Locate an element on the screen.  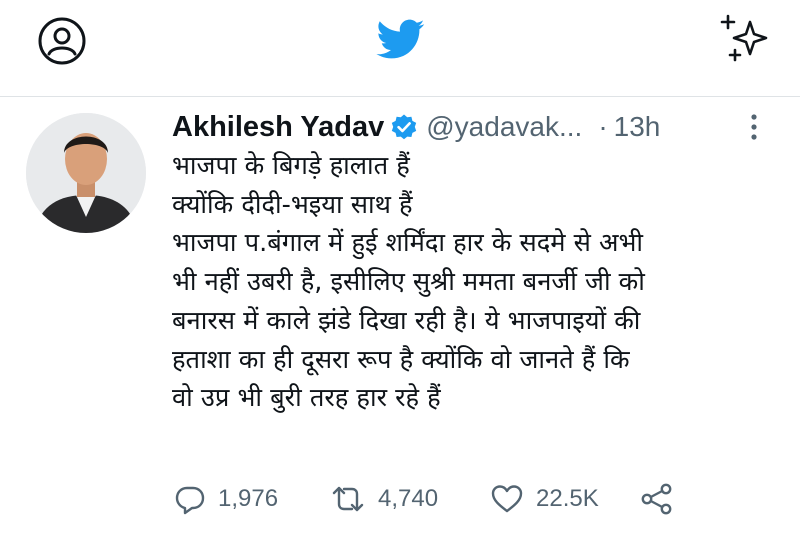
tweet-timestamp: 13h is located at coordinates (637, 127).